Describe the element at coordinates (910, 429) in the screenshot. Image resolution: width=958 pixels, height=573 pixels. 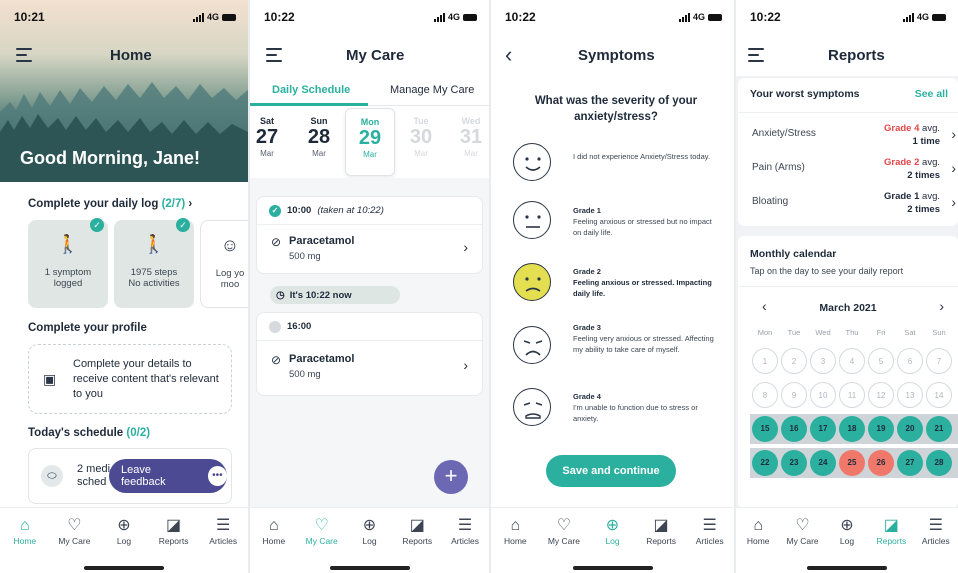
I see `calendar-day: 20` at that location.